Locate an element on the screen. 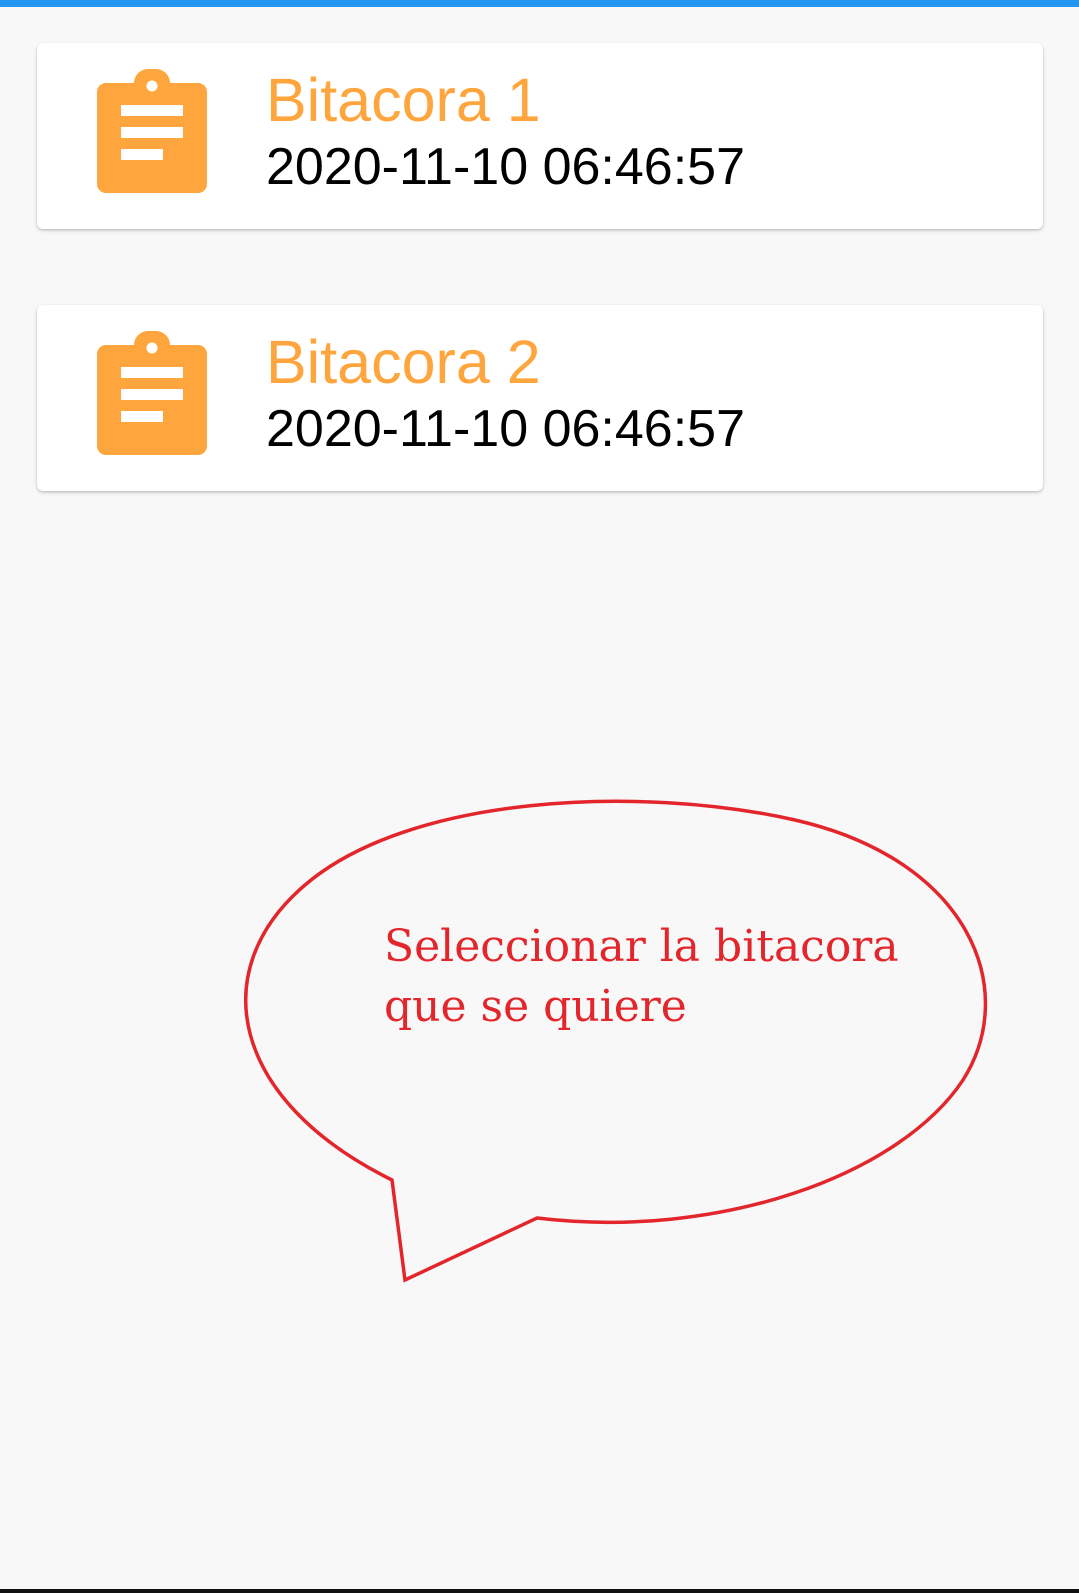  annotation-text: Seleccionar la bitacora que se quiere is located at coordinates (644, 977).